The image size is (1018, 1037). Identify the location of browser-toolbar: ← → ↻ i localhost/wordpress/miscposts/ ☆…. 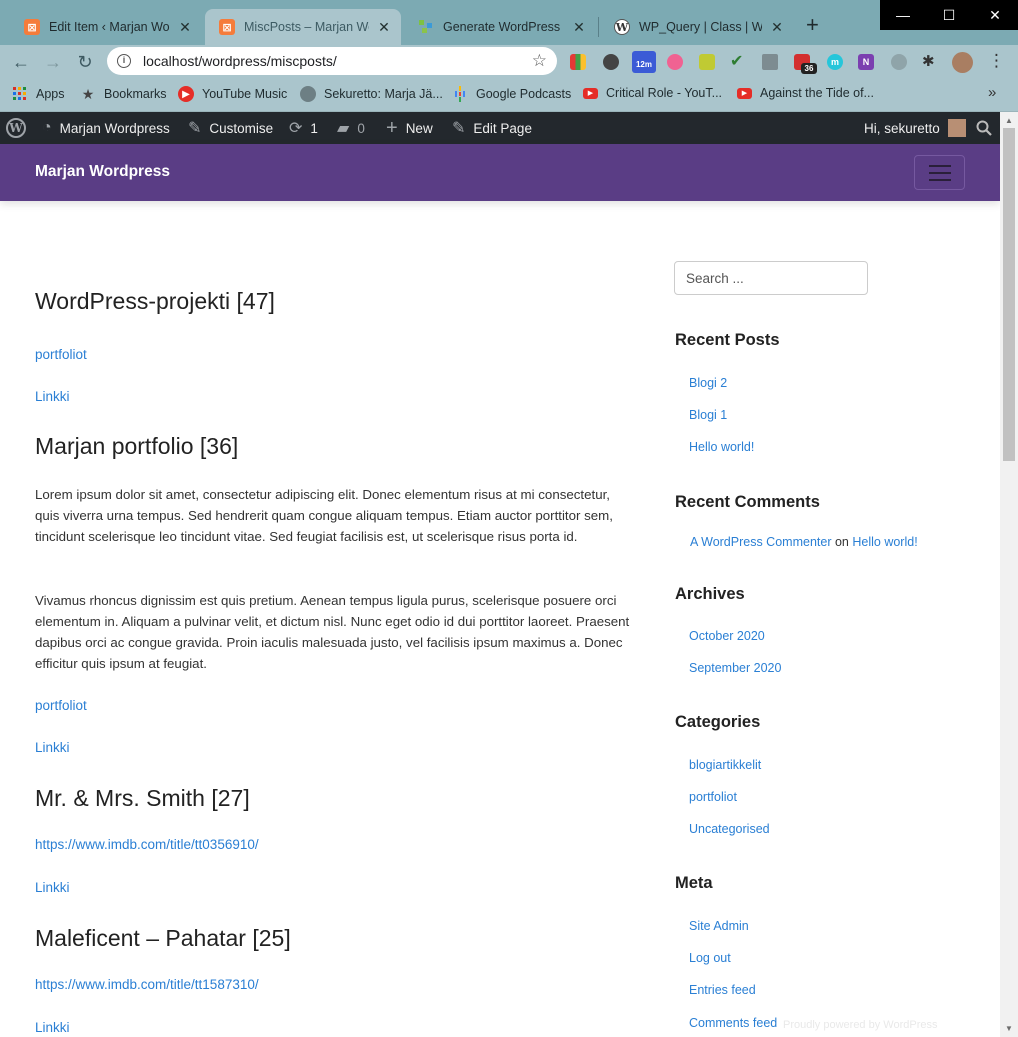
(509, 62).